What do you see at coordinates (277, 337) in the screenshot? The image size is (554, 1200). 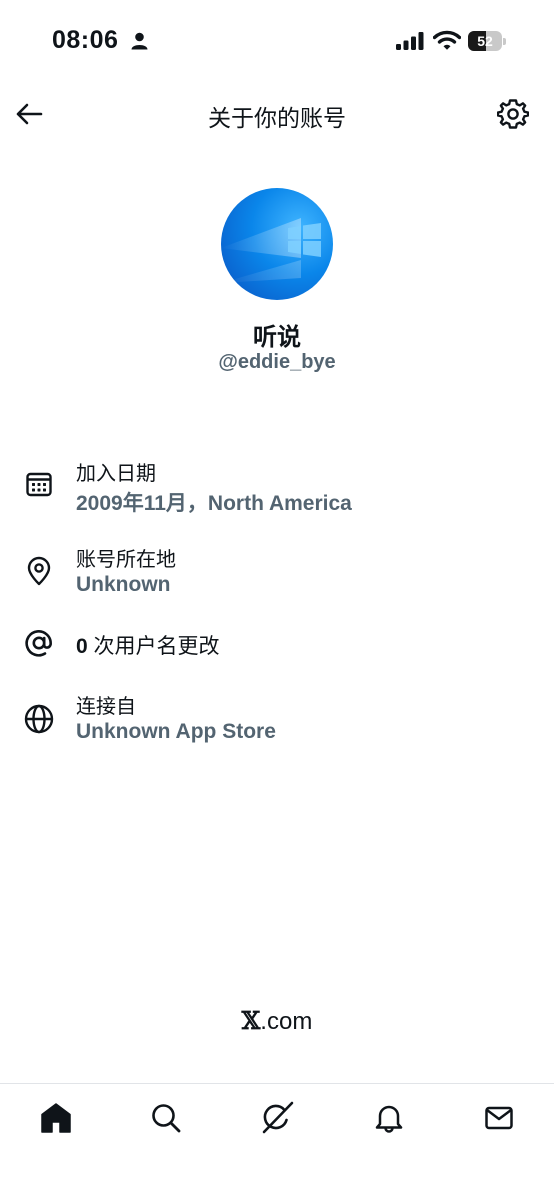 I see `display-name: 听说` at bounding box center [277, 337].